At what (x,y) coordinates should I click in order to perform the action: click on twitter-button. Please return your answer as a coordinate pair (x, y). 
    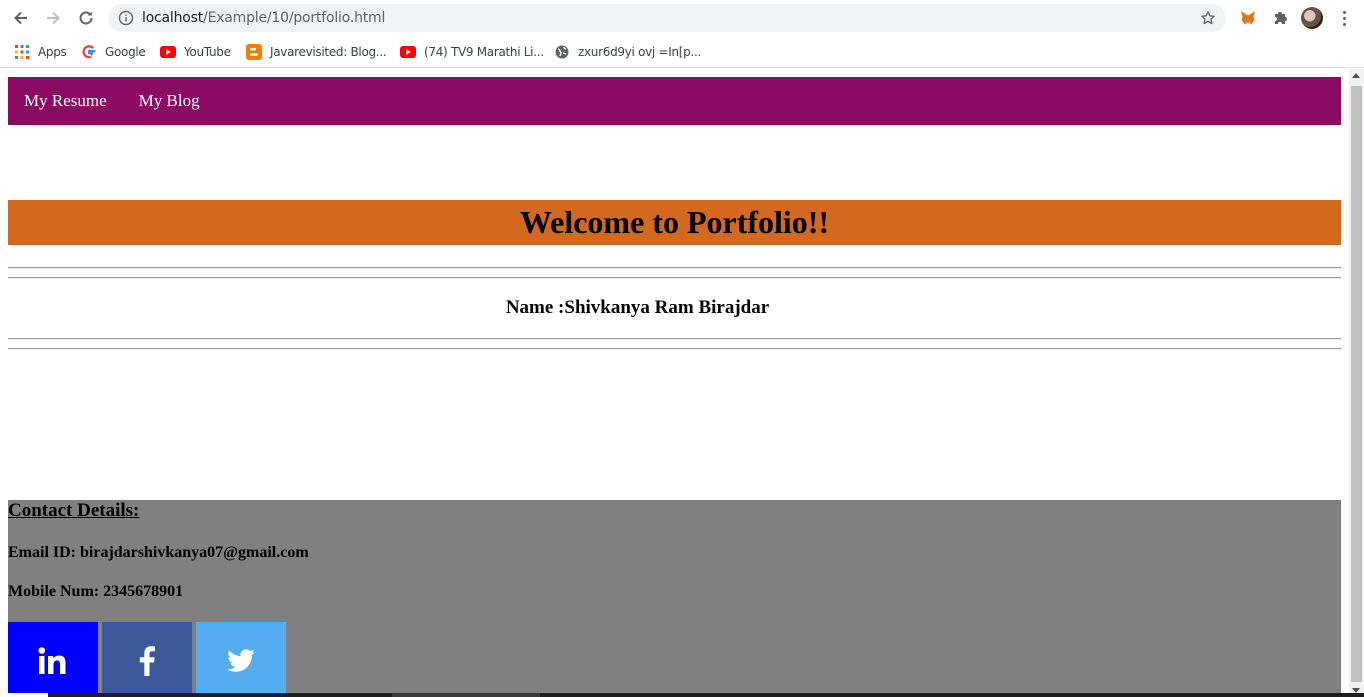
    Looking at the image, I should click on (241, 659).